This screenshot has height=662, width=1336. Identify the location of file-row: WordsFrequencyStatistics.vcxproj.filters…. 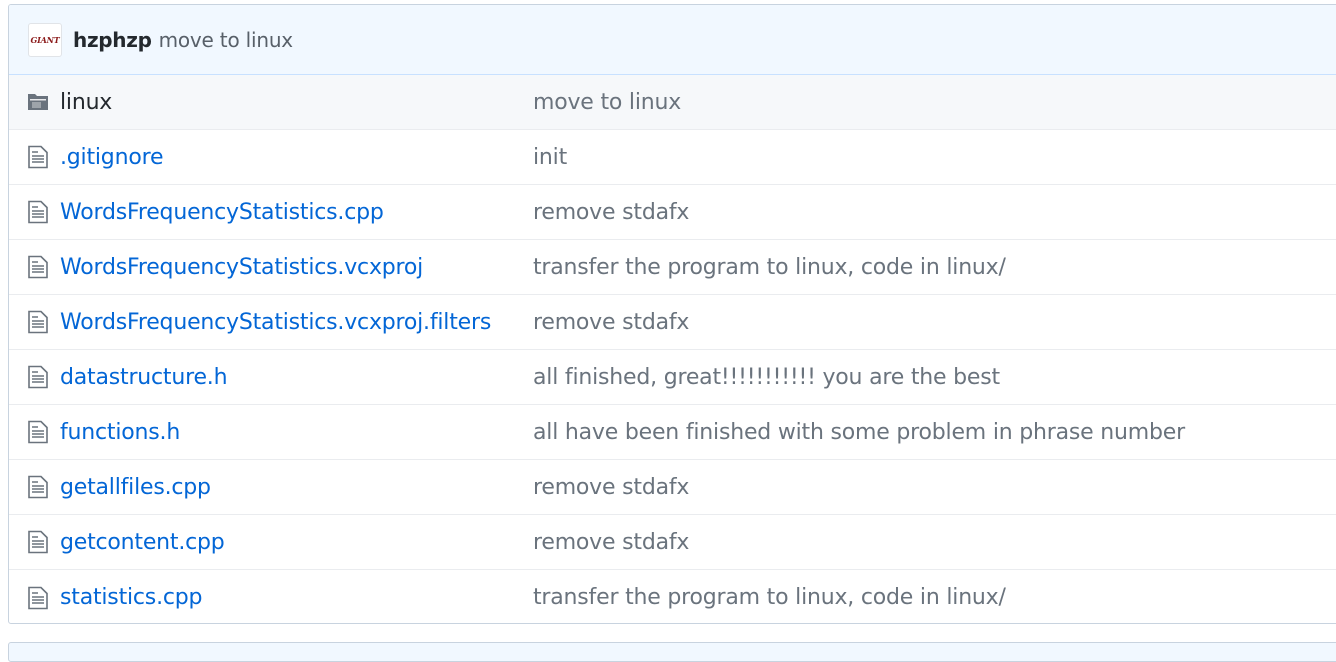
(672, 322).